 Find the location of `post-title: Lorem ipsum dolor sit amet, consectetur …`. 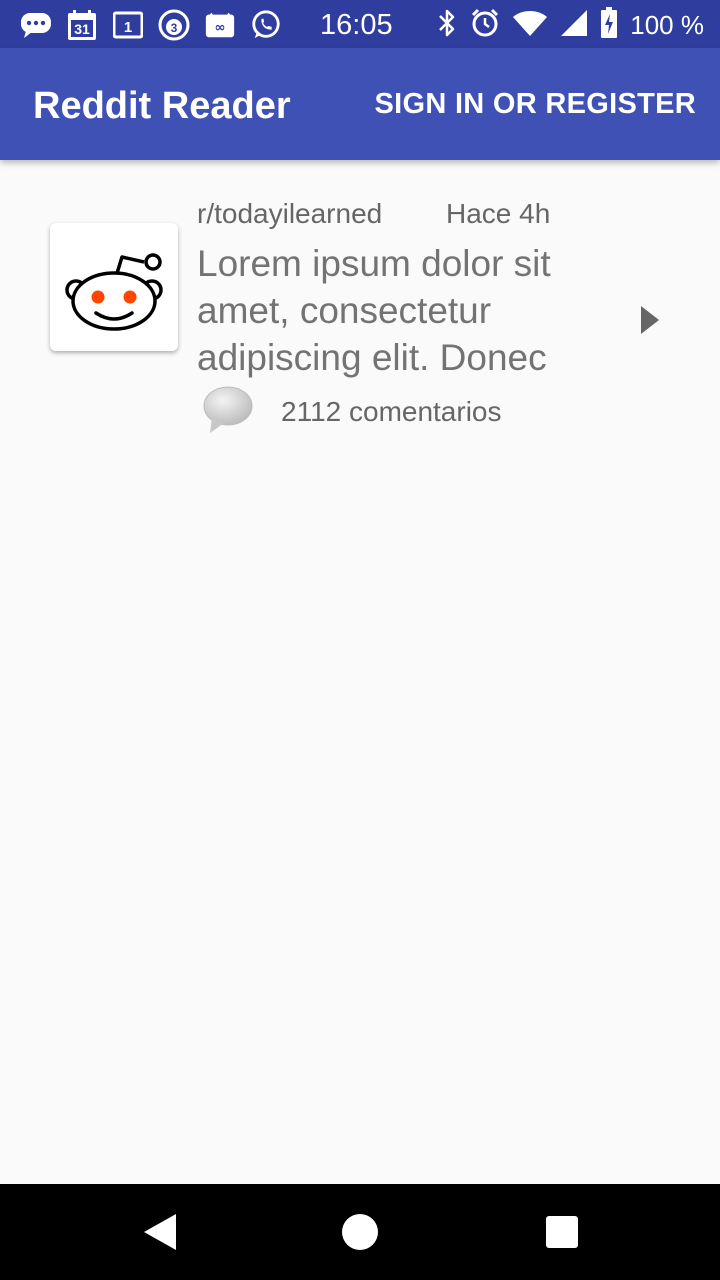

post-title: Lorem ipsum dolor sit amet, consectetur … is located at coordinates (397, 310).